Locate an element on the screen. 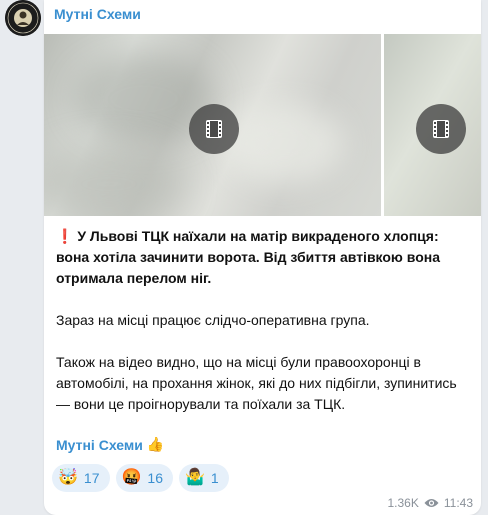 This screenshot has height=515, width=488. reaction-count: 16 is located at coordinates (155, 478).